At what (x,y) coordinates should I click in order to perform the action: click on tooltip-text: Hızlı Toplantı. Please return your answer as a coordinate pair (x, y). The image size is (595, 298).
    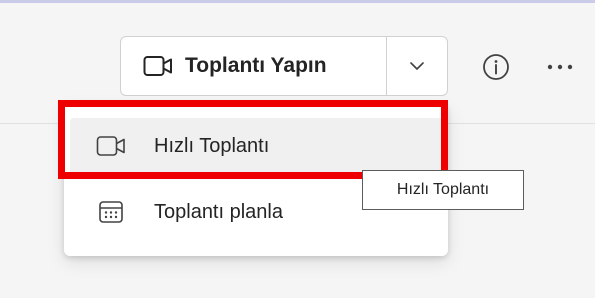
    Looking at the image, I should click on (443, 189).